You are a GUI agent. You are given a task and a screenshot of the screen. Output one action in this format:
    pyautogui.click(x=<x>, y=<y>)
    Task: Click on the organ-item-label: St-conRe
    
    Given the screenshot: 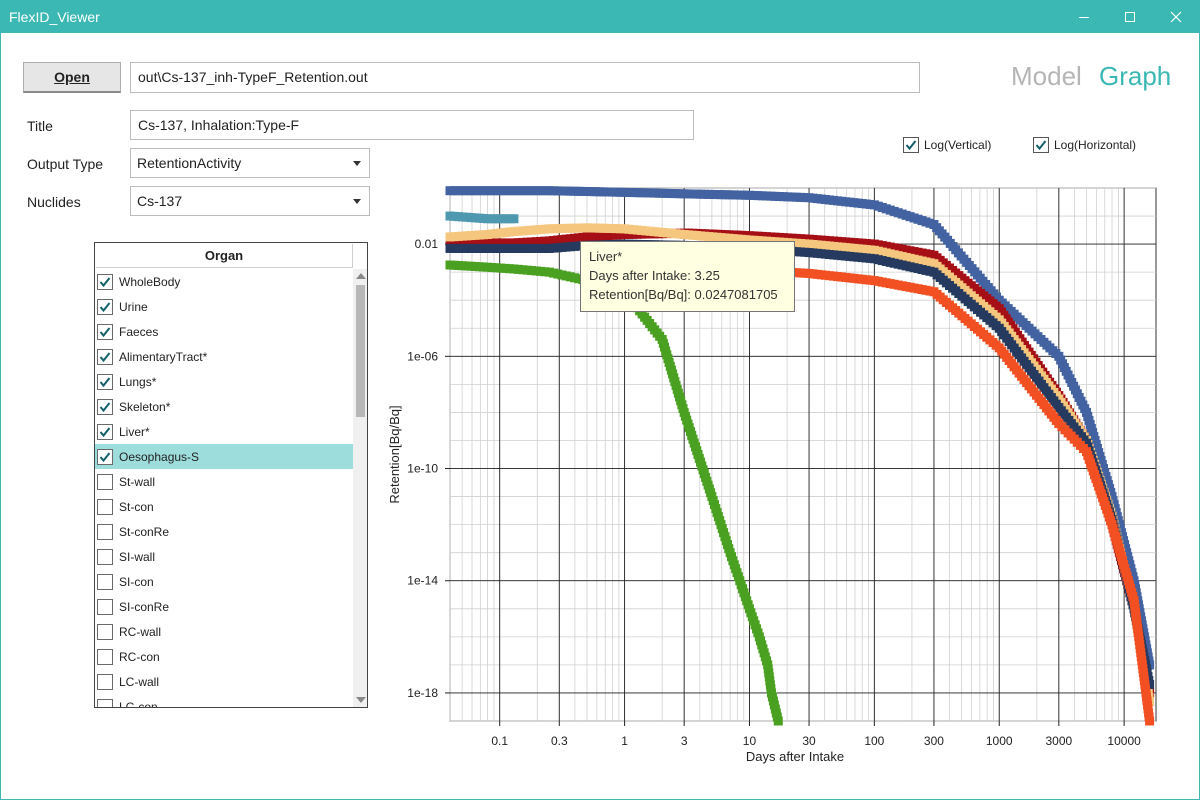 What is the action you would take?
    pyautogui.click(x=144, y=531)
    